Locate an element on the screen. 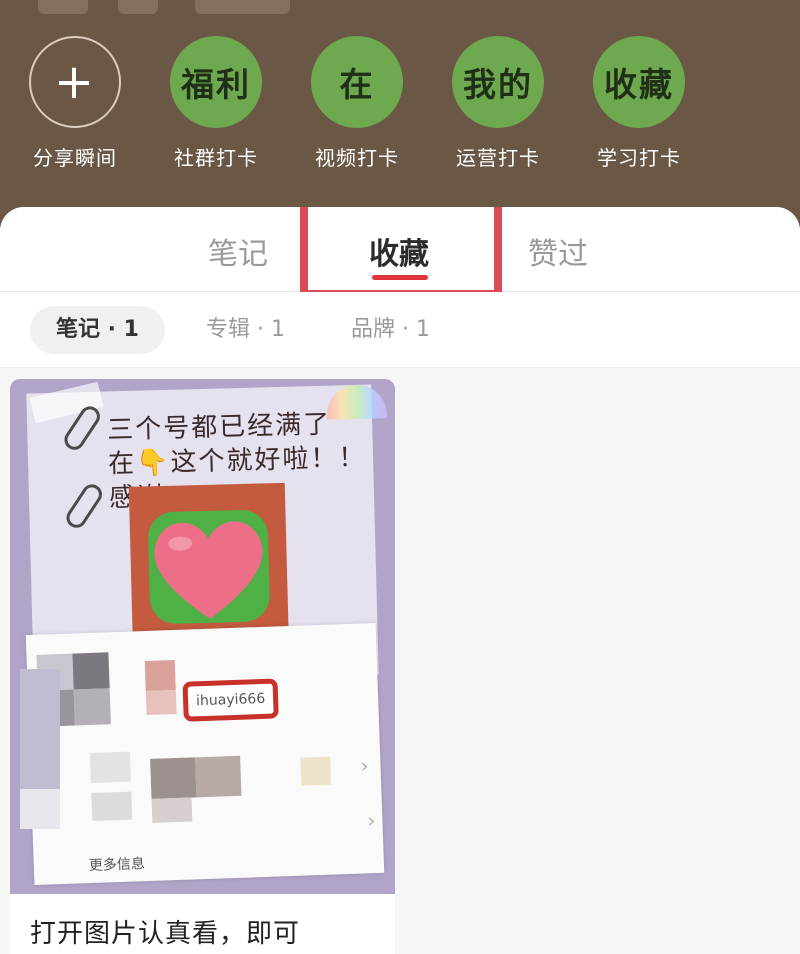 Image resolution: width=800 pixels, height=954 pixels. highlight-frame is located at coordinates (401, 252).